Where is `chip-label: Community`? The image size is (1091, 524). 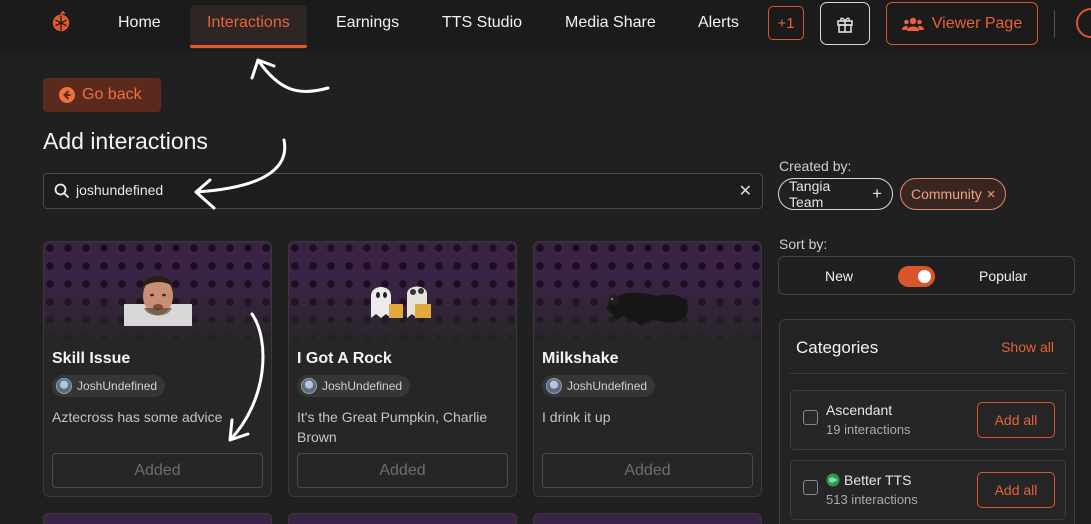 chip-label: Community is located at coordinates (946, 194).